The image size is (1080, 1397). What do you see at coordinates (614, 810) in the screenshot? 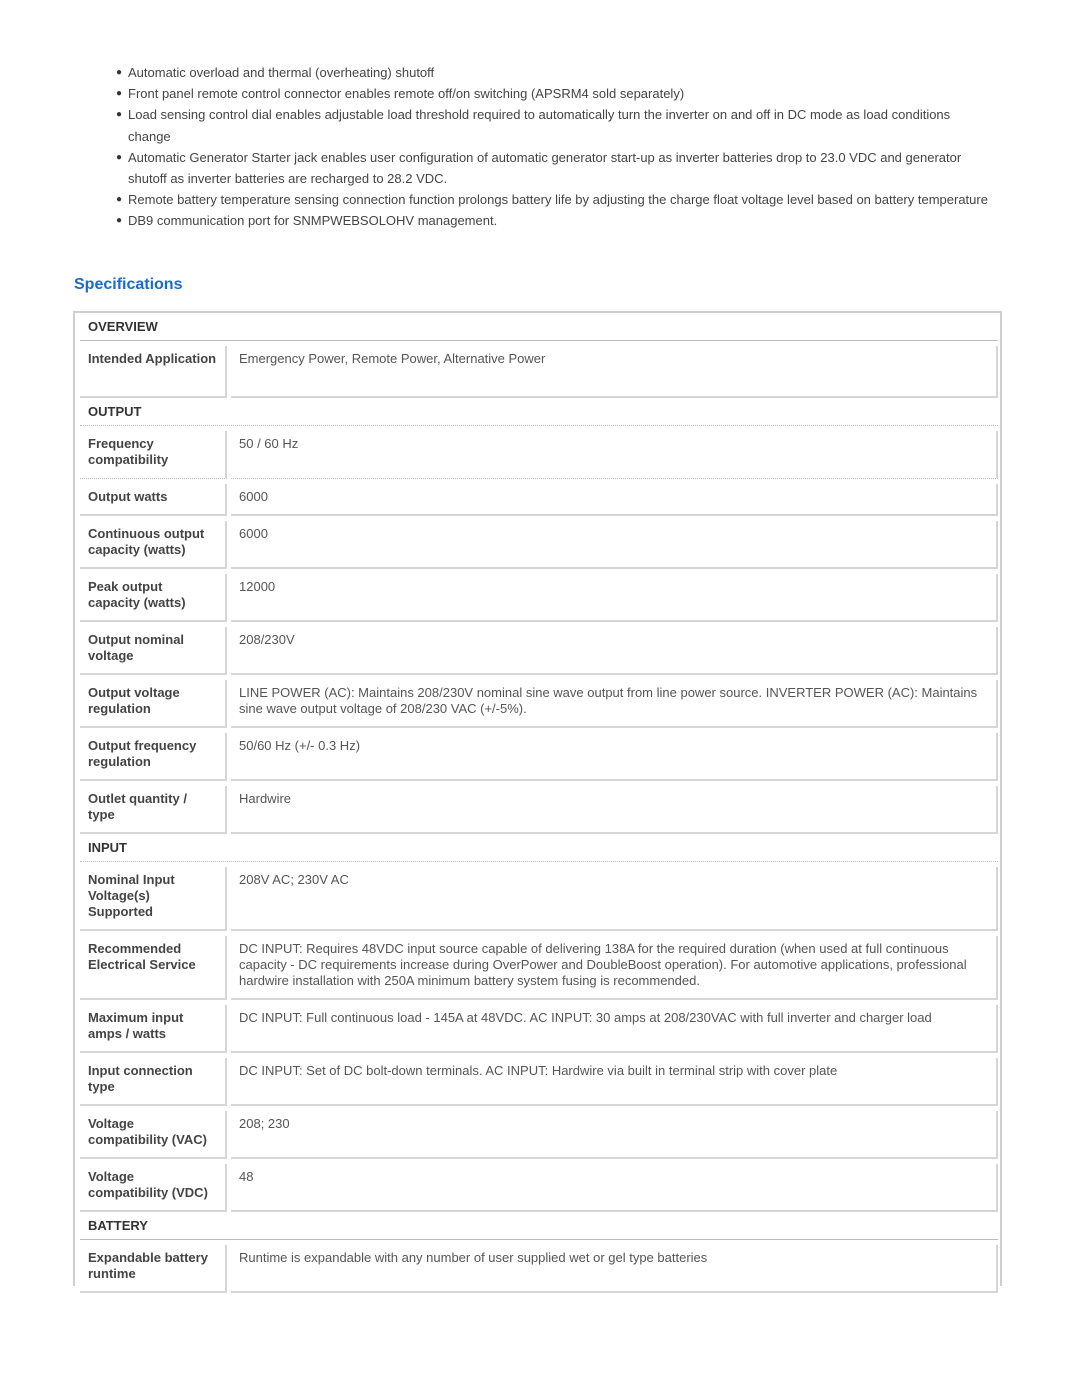
I see `spec-value: Hardwire` at bounding box center [614, 810].